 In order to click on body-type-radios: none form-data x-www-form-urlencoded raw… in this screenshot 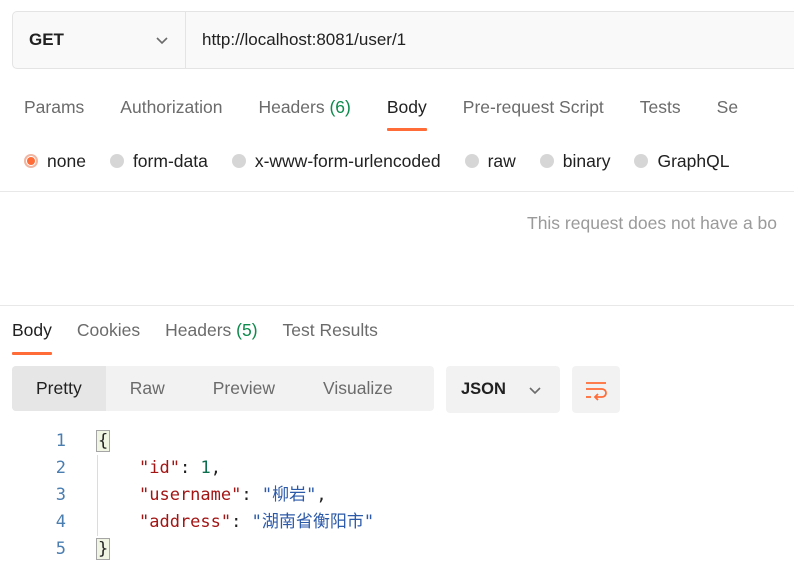, I will do `click(388, 161)`.